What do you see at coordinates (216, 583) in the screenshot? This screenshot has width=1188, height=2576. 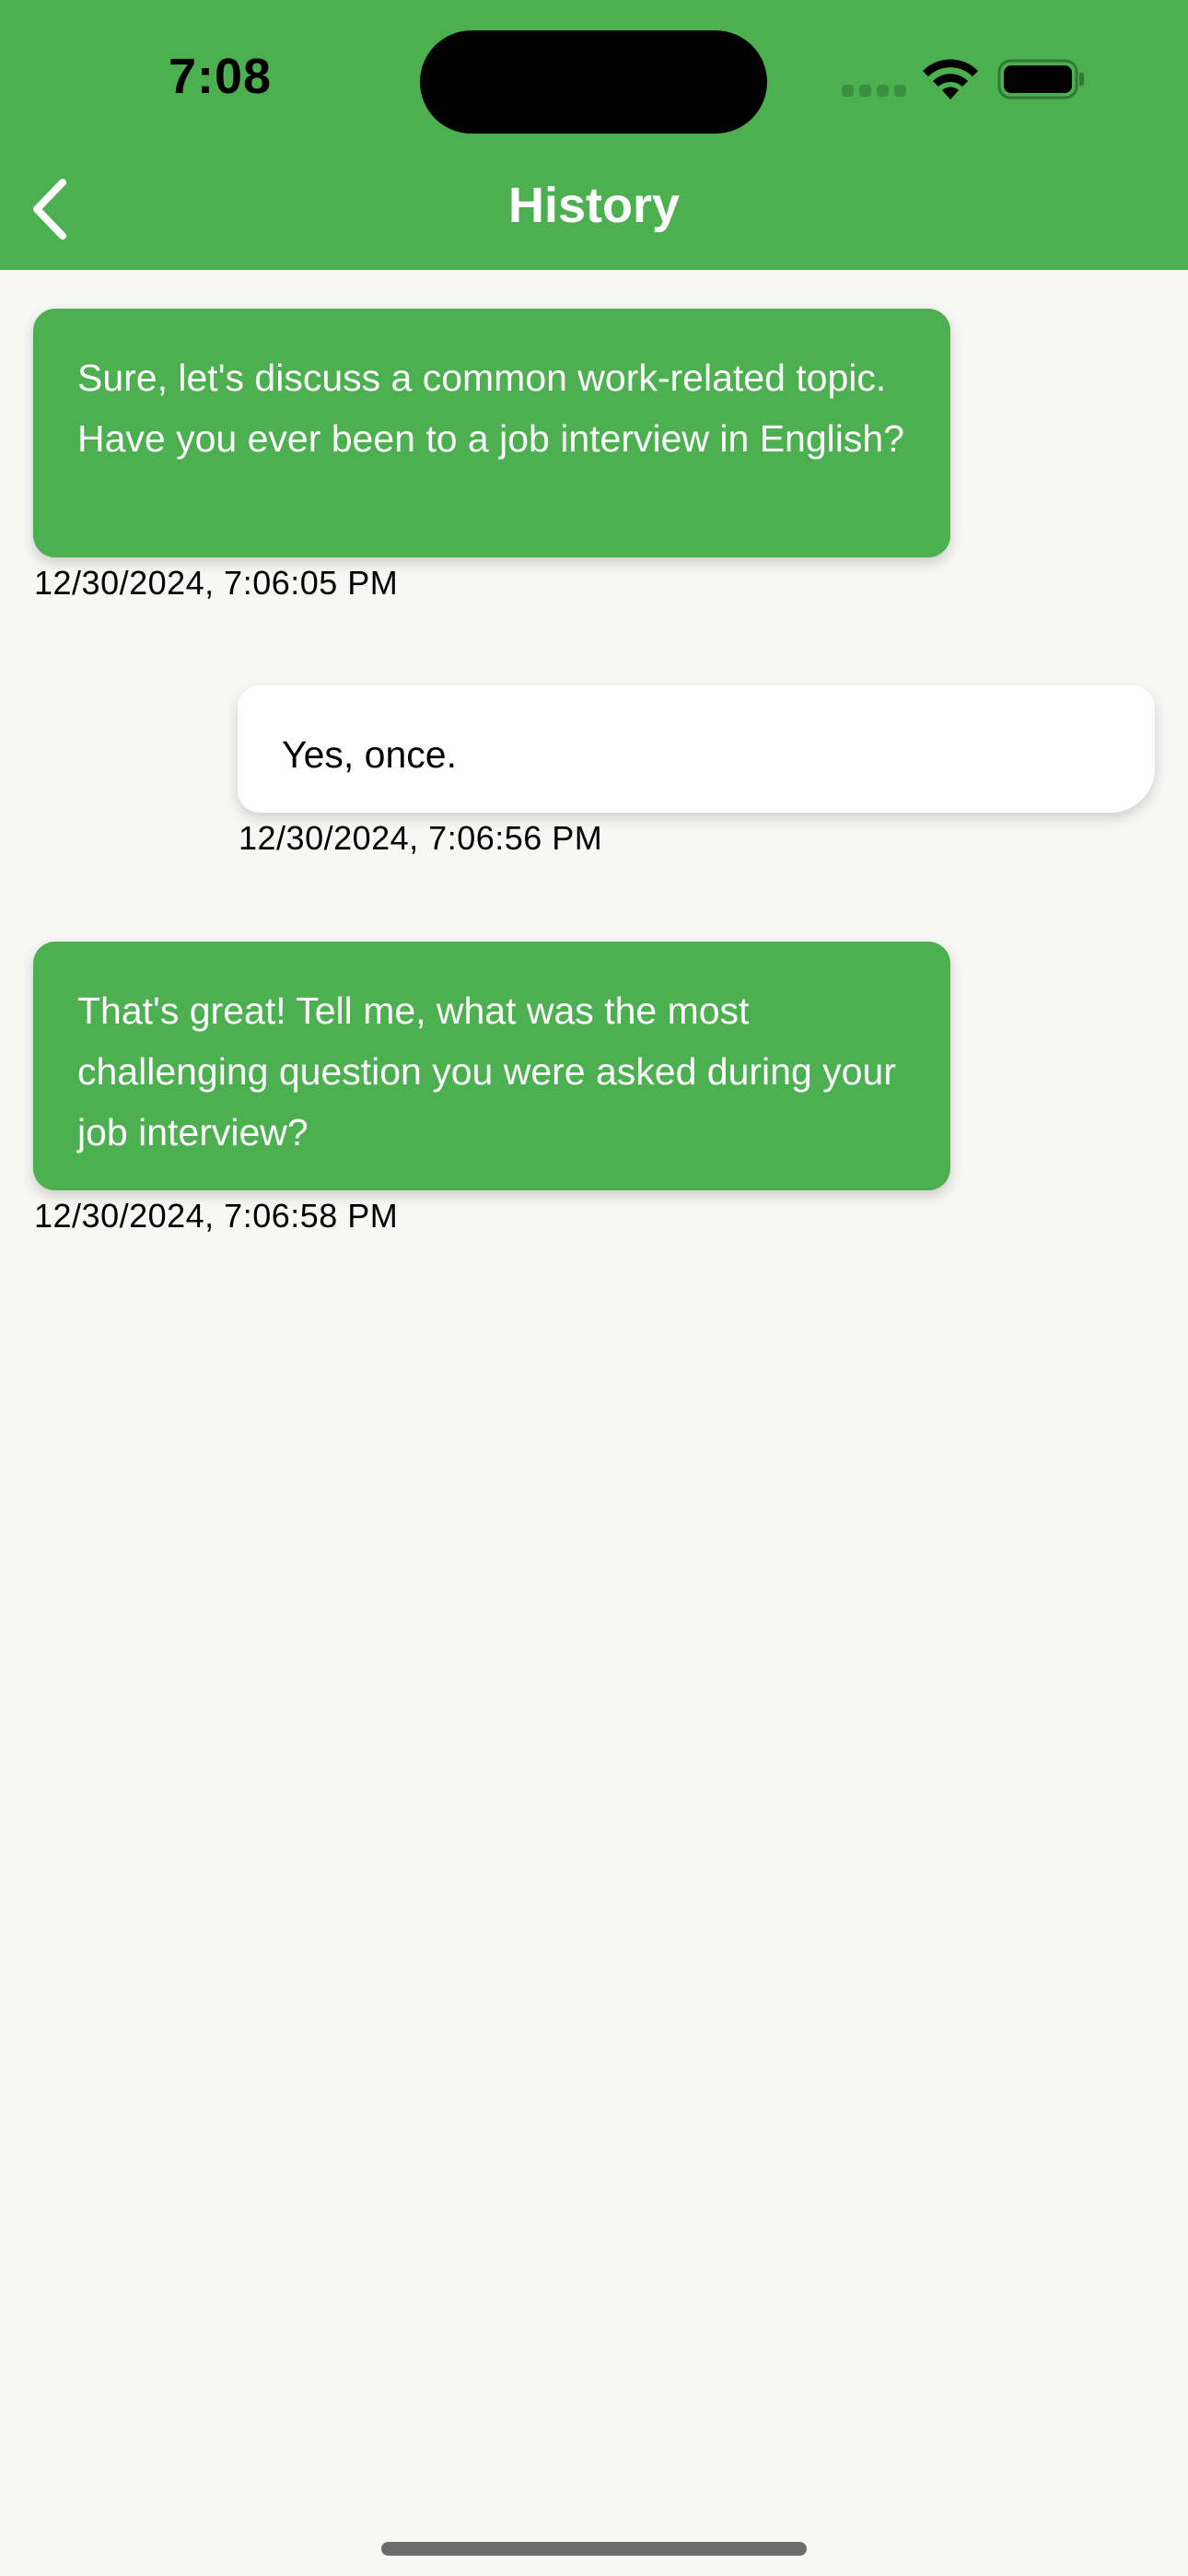 I see `message-timestamp: 12/30/2024, 7:06:05 PM` at bounding box center [216, 583].